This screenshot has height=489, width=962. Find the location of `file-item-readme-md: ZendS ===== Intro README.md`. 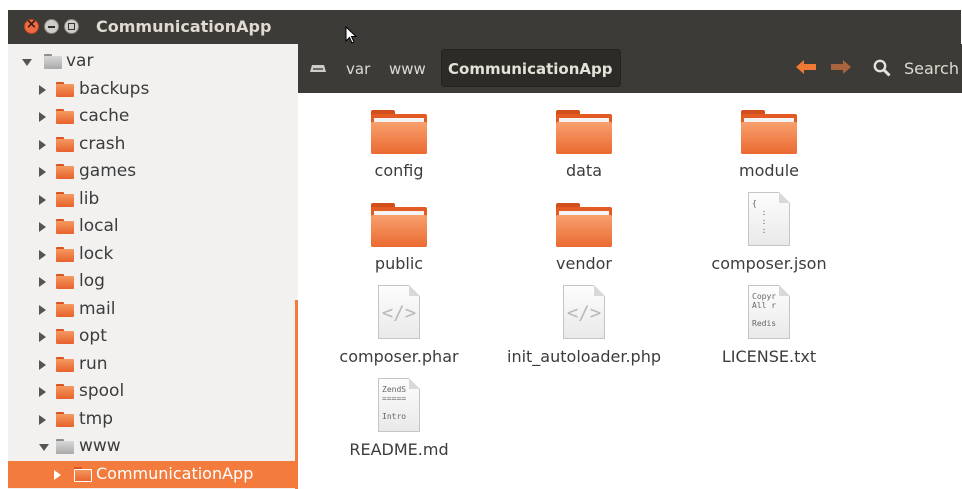

file-item-readme-md: ZendS ===== Intro README.md is located at coordinates (399, 417).